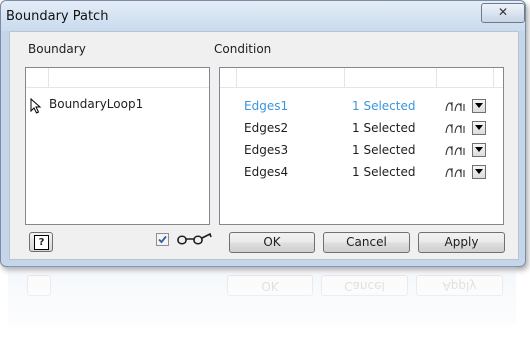 The height and width of the screenshot is (347, 530). I want to click on dialog-title: Boundary Patch, so click(57, 16).